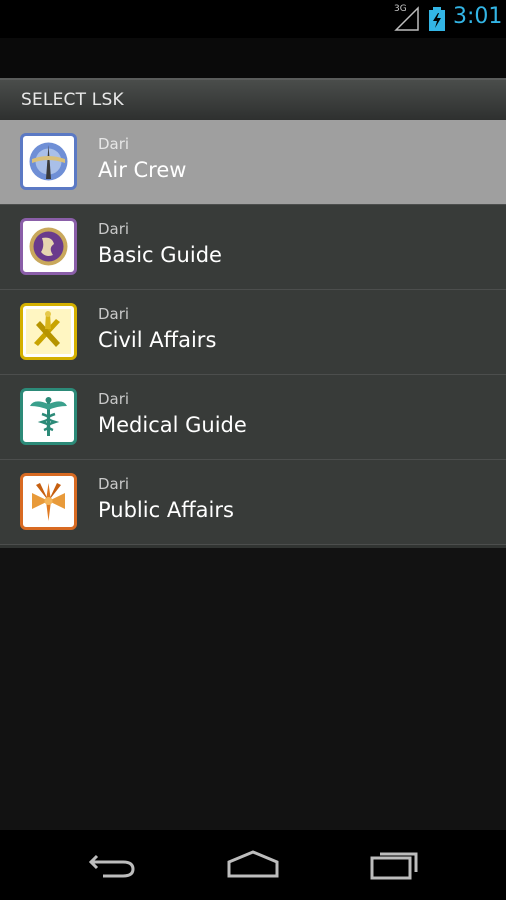 The height and width of the screenshot is (900, 506). I want to click on basic-guide-emblem-icon, so click(48, 246).